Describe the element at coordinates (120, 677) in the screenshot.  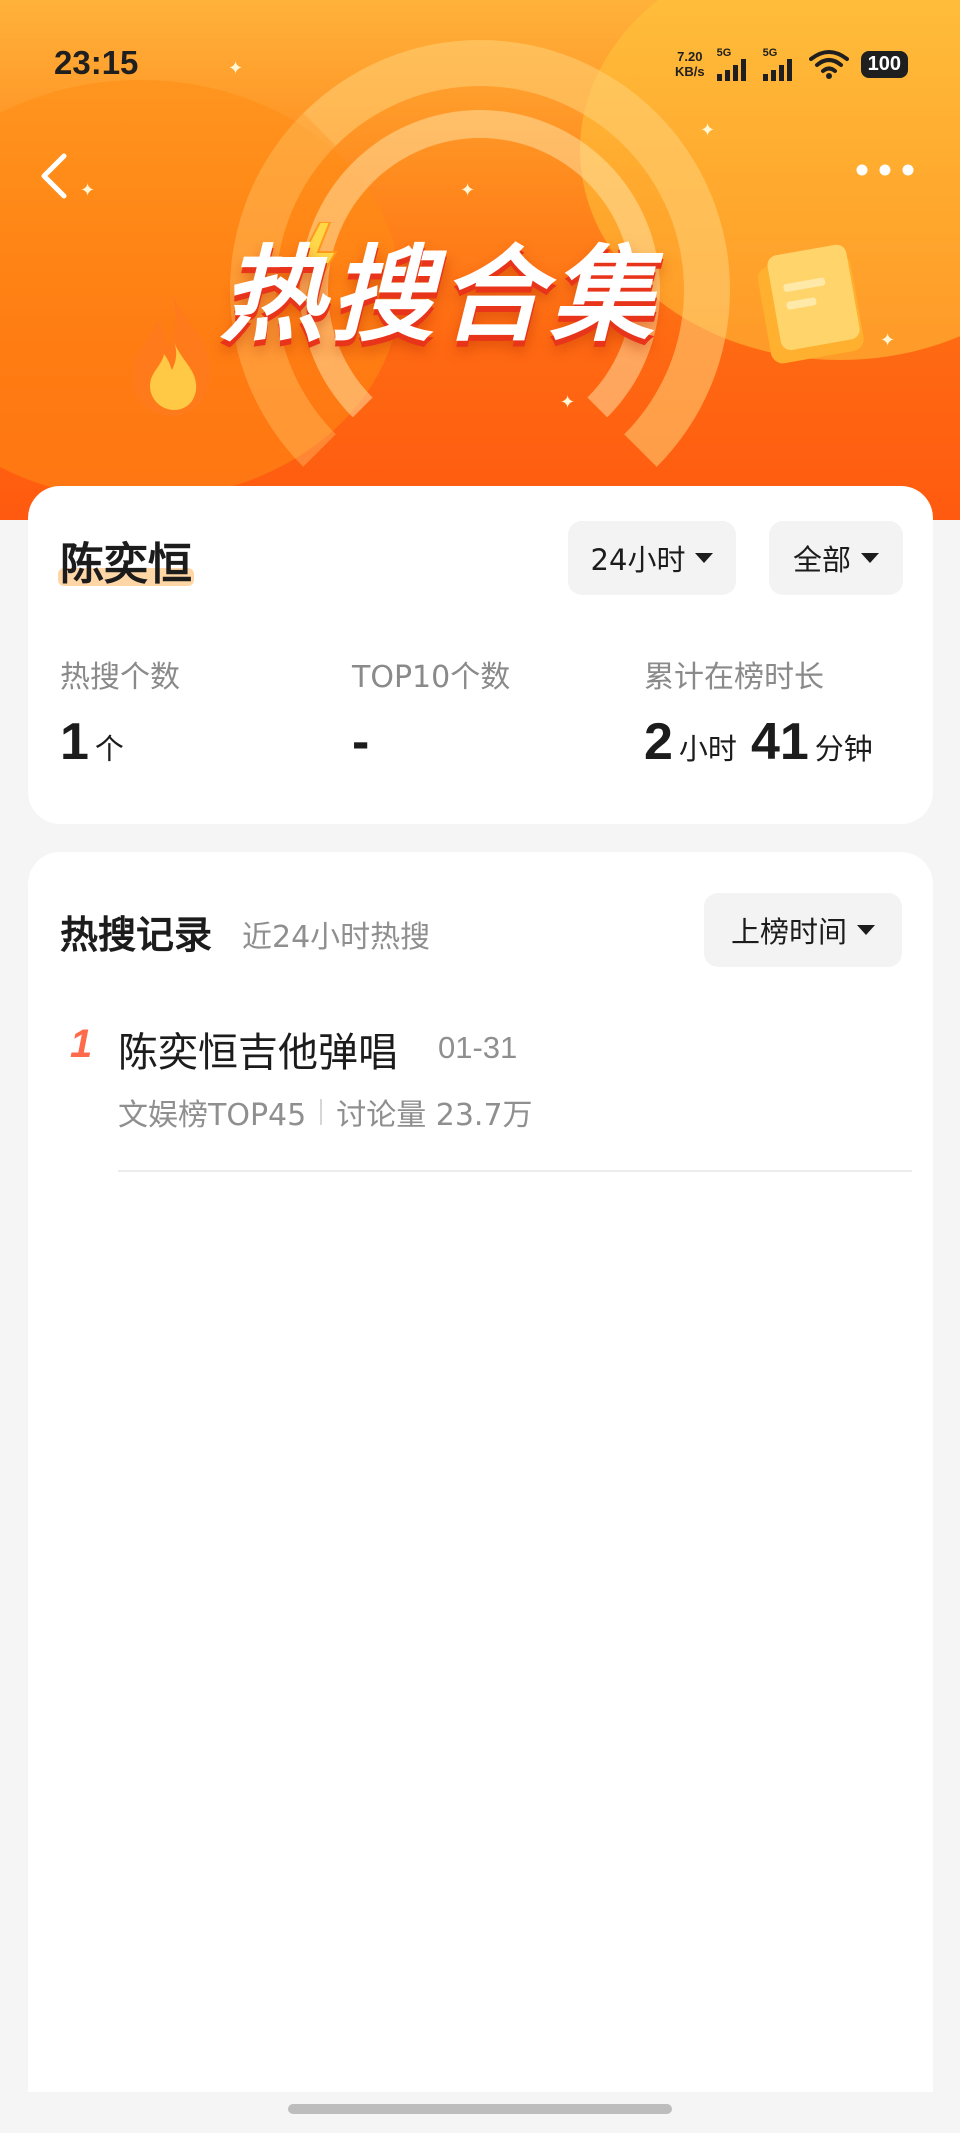
I see `stat-label-hot-count: 热搜个数` at that location.